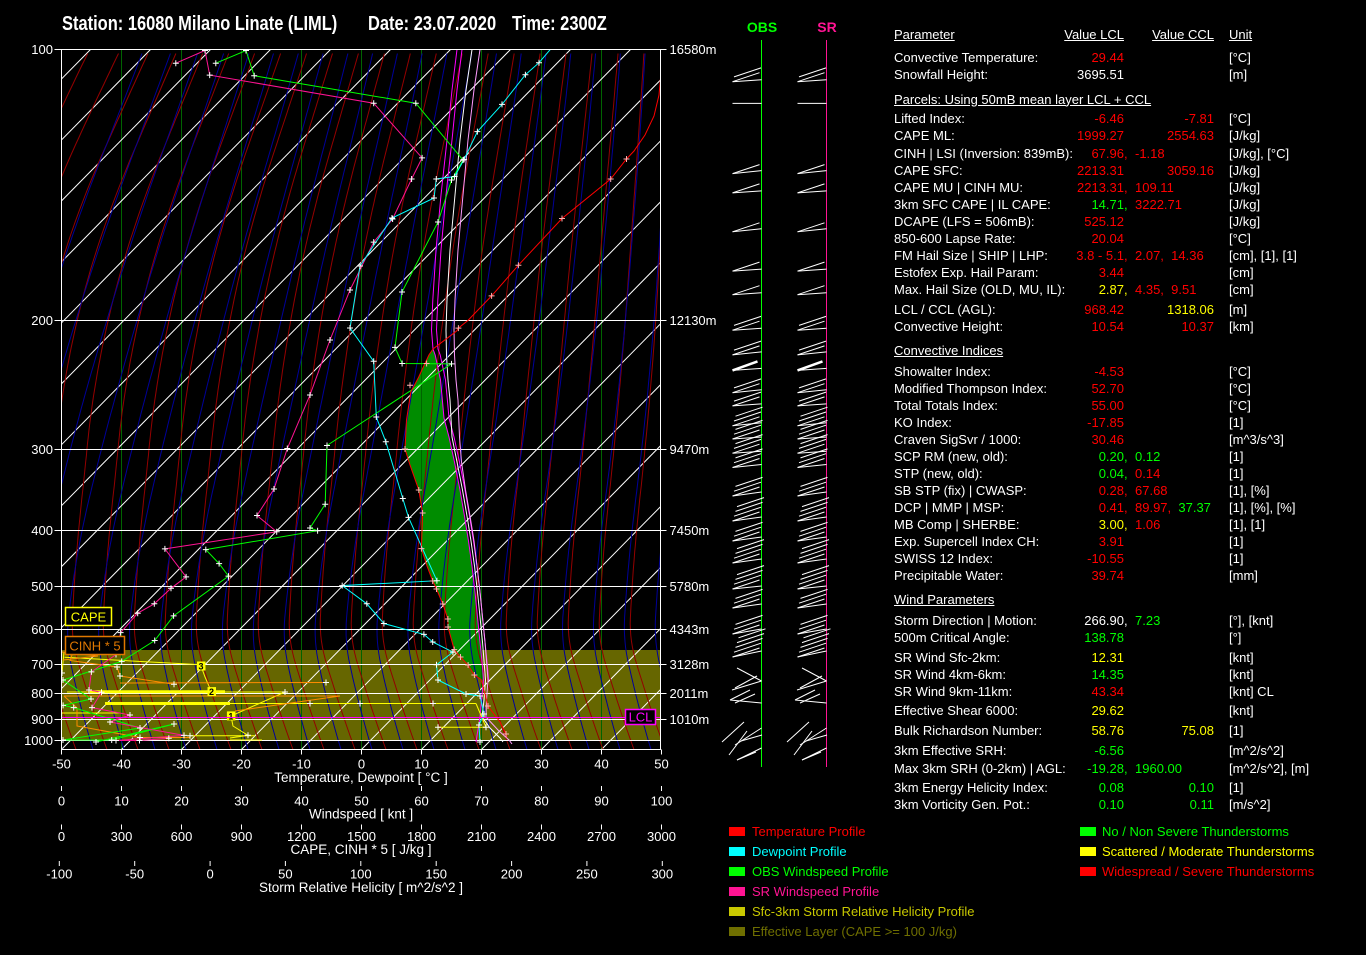 This screenshot has width=1366, height=955. Describe the element at coordinates (690, 629) in the screenshot. I see `svg-text: 4343m` at that location.